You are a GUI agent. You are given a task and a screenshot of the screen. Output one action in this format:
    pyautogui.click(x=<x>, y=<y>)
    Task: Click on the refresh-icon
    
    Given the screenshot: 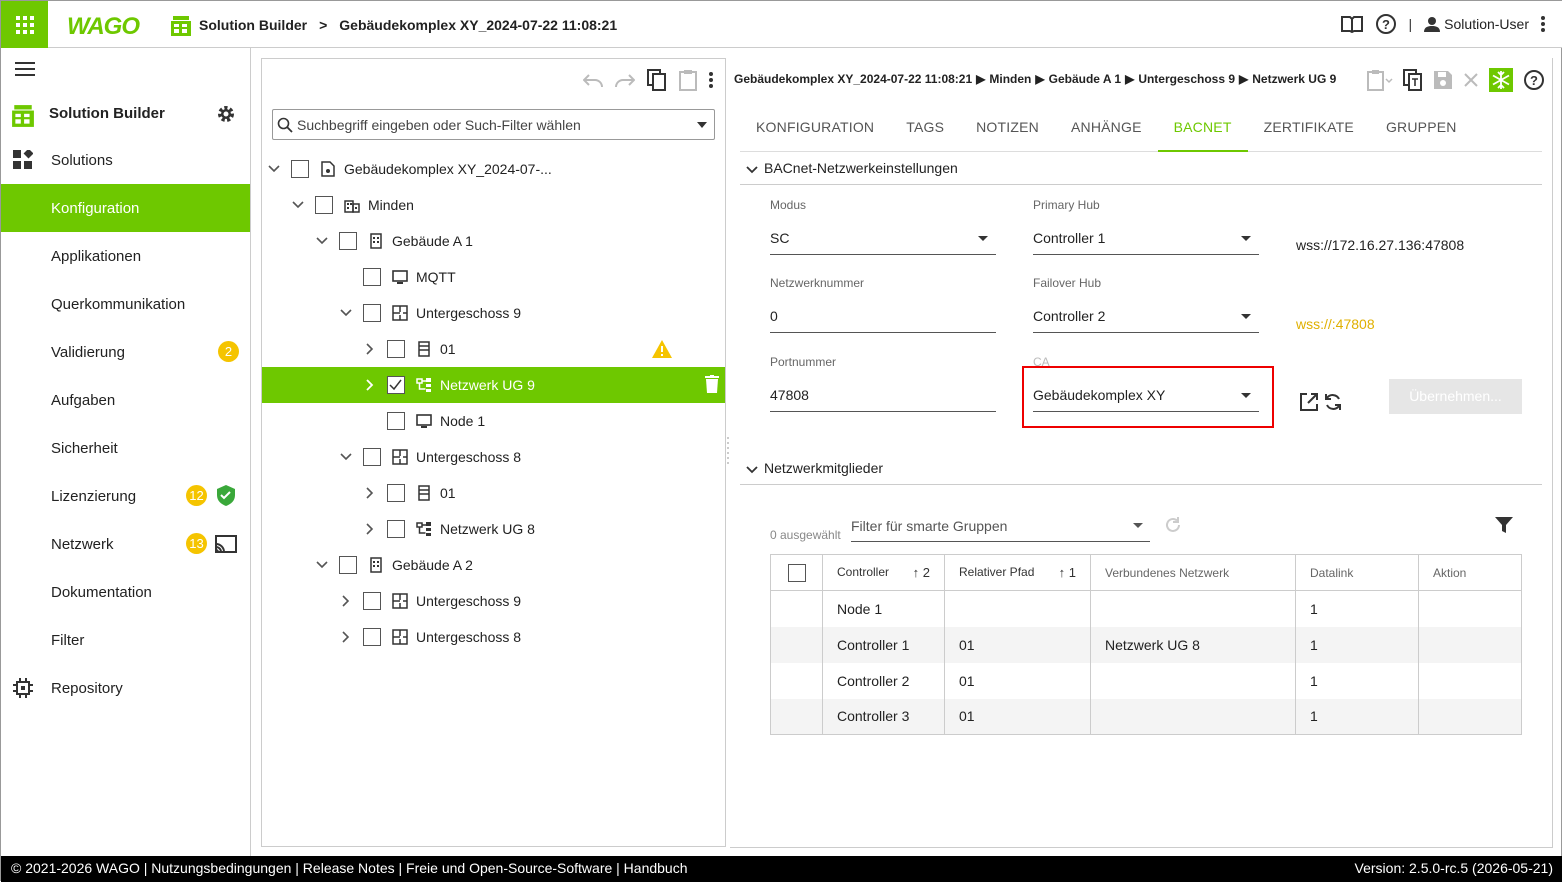 What is the action you would take?
    pyautogui.click(x=1333, y=402)
    